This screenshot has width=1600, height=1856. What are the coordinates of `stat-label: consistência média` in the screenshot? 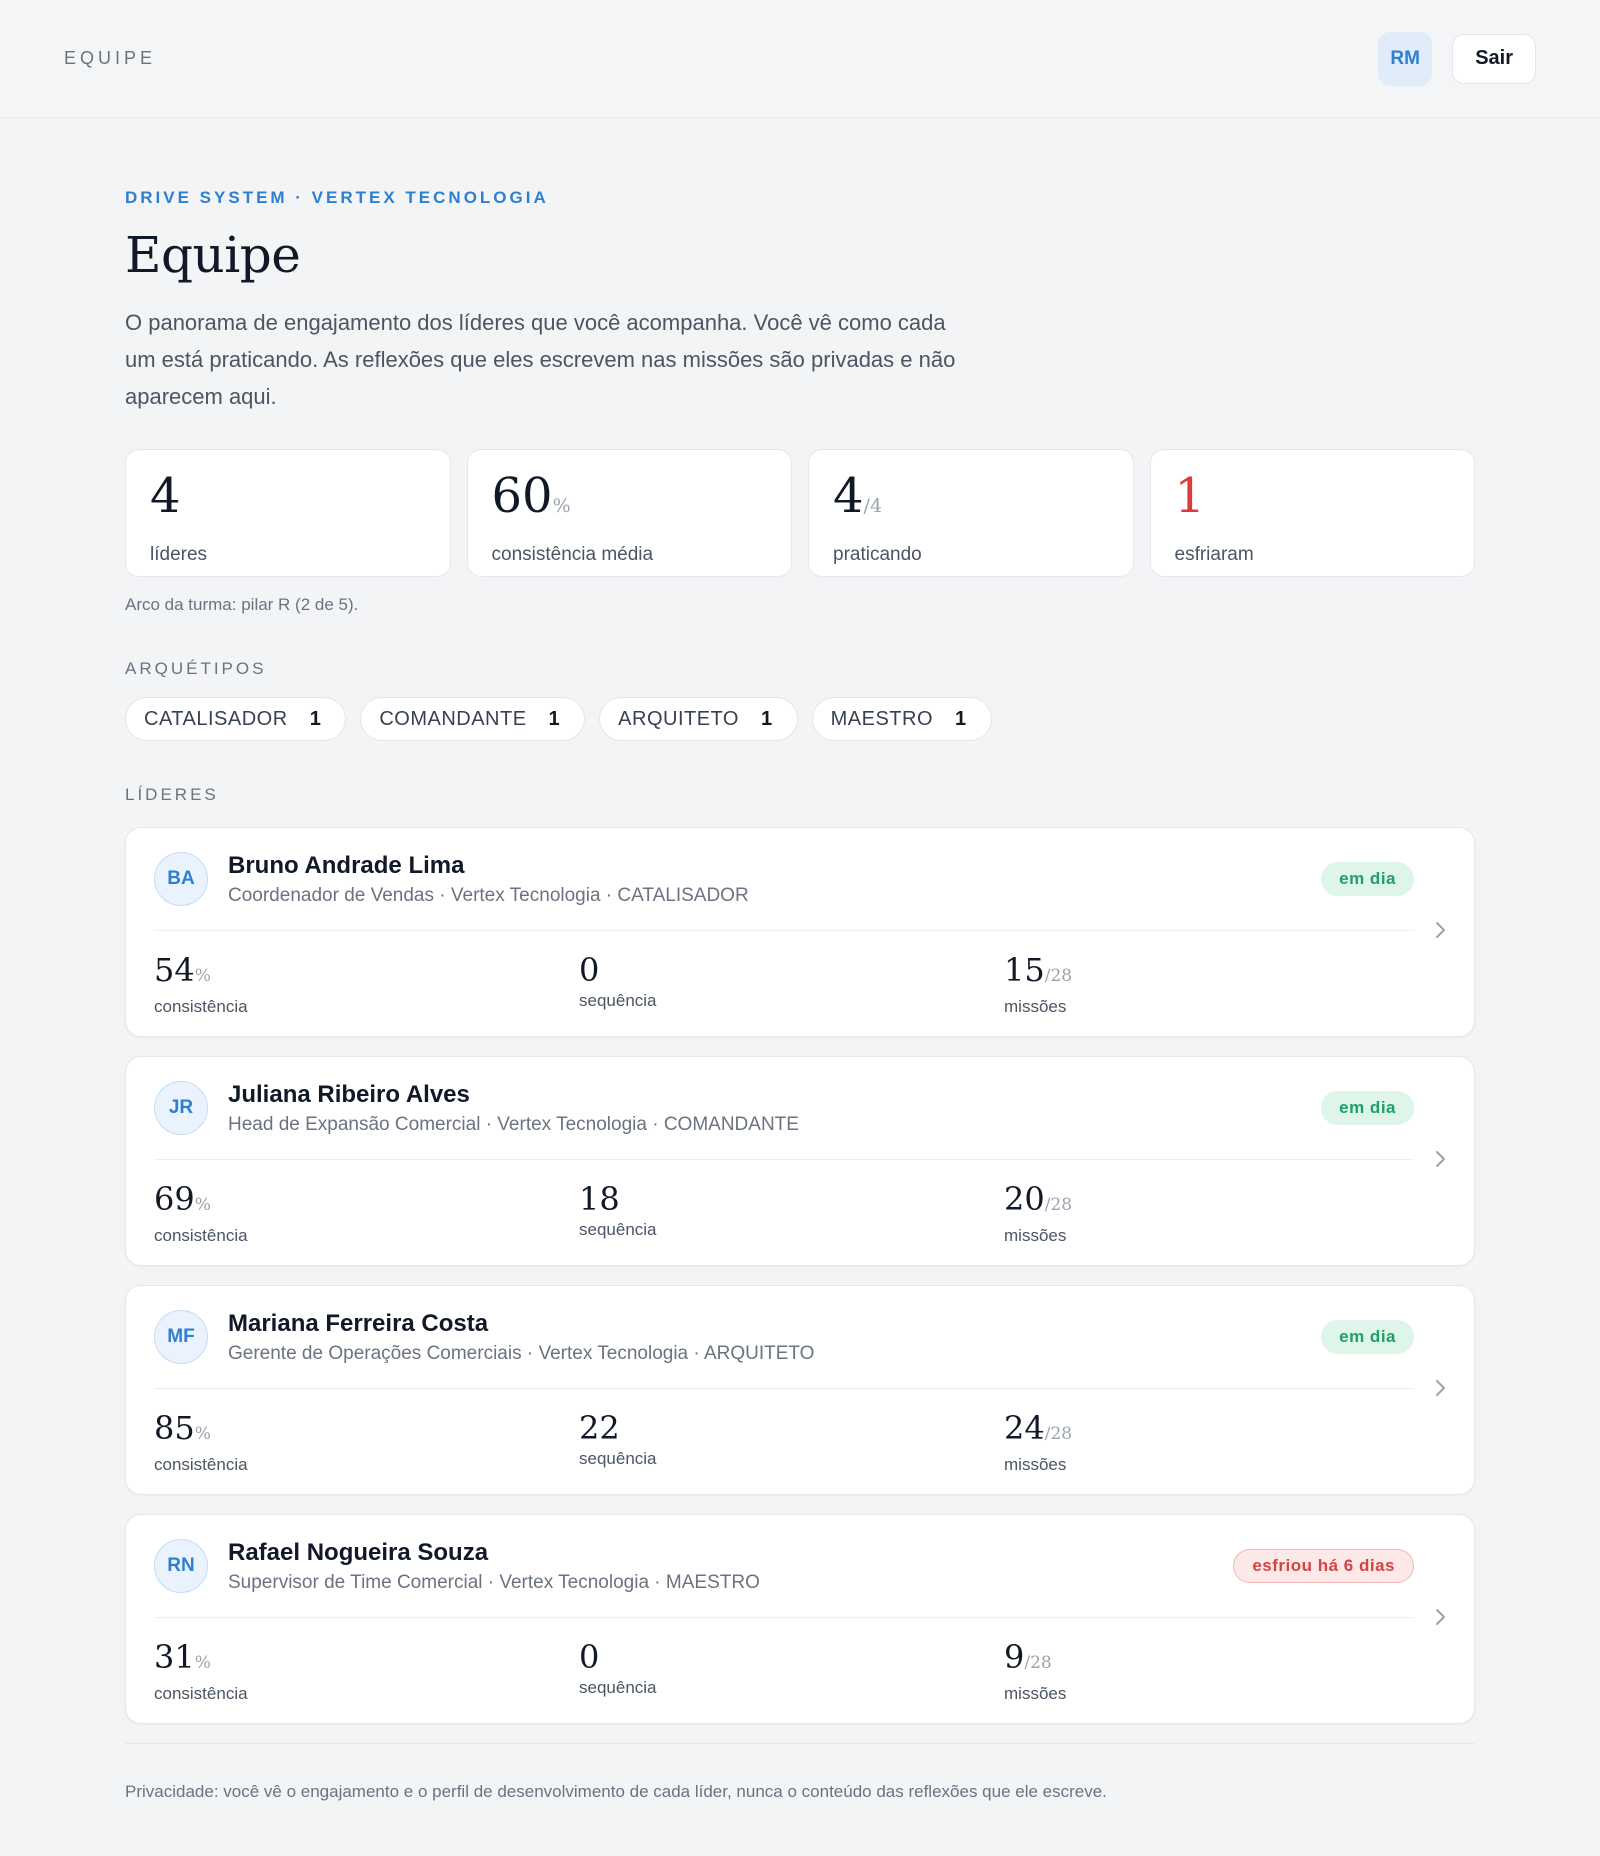 It's located at (572, 554).